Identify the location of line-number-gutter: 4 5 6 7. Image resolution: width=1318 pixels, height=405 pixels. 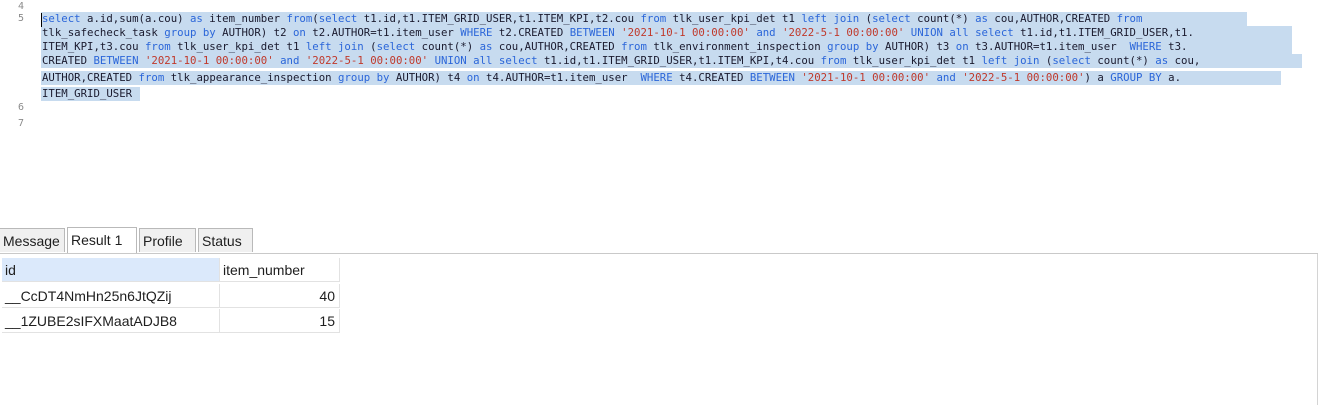
(15, 111).